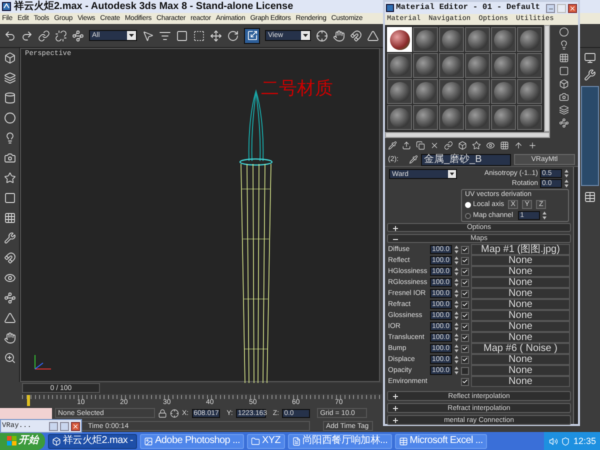 The height and width of the screenshot is (450, 600). I want to click on taskbar-button: XYZ, so click(265, 441).